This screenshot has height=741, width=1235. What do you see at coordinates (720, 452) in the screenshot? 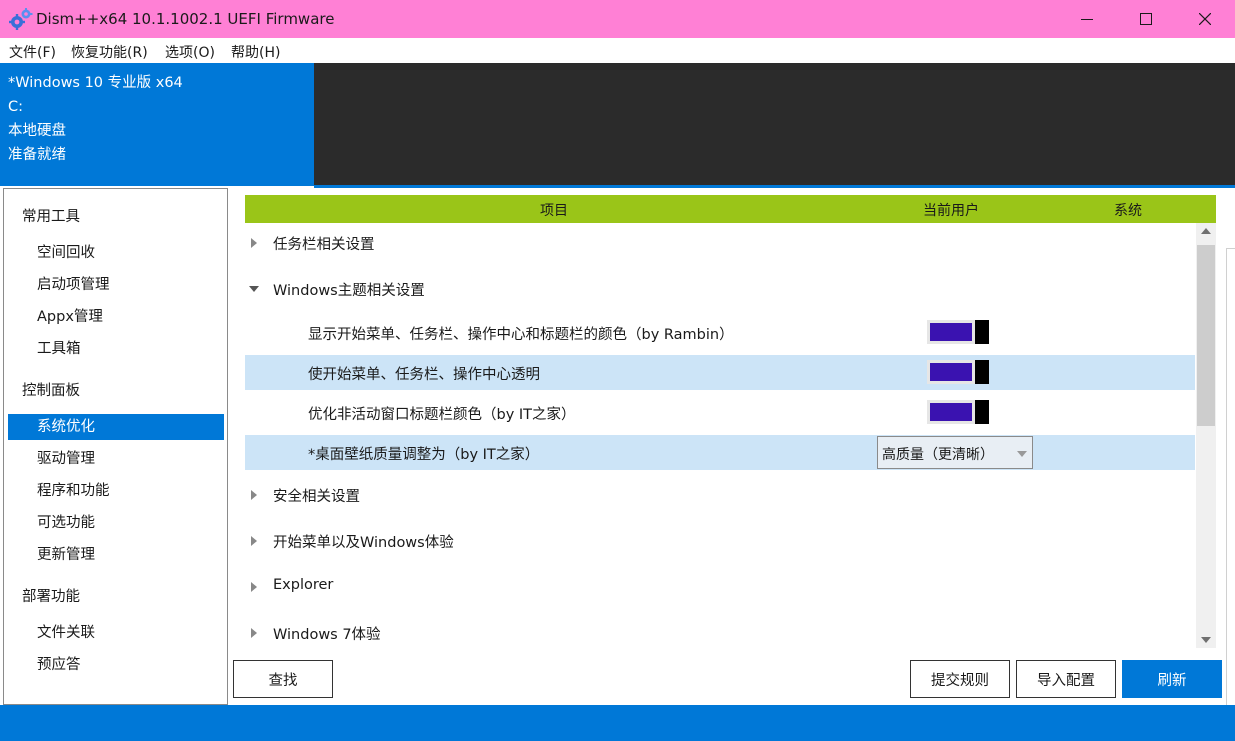
I see `setting-row: *桌面壁纸质量调整为（by IT之家） 高质量（更清晰）` at bounding box center [720, 452].